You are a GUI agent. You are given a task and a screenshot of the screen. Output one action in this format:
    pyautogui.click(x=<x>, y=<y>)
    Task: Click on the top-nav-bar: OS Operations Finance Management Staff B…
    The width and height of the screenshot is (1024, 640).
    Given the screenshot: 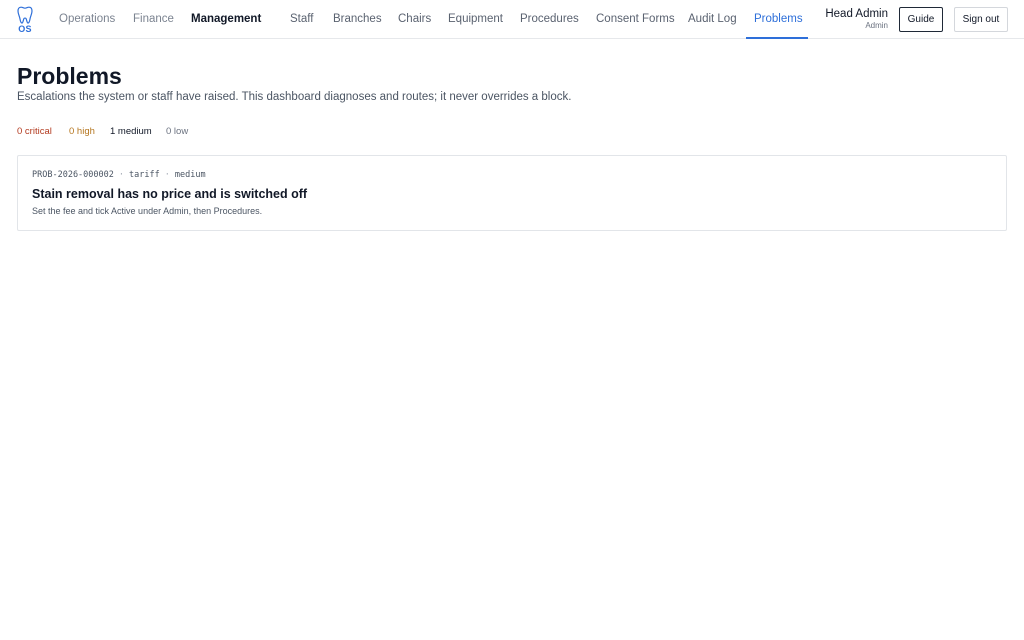 What is the action you would take?
    pyautogui.click(x=512, y=19)
    